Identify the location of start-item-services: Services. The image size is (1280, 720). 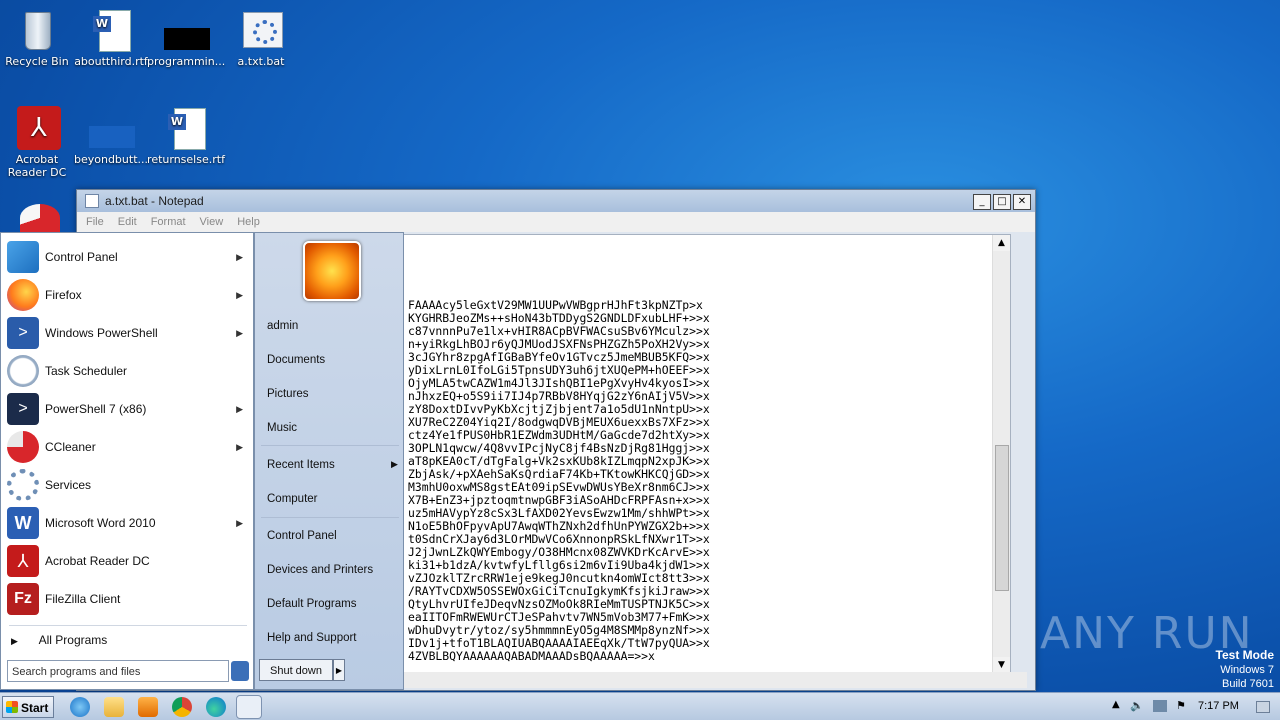
(128, 485).